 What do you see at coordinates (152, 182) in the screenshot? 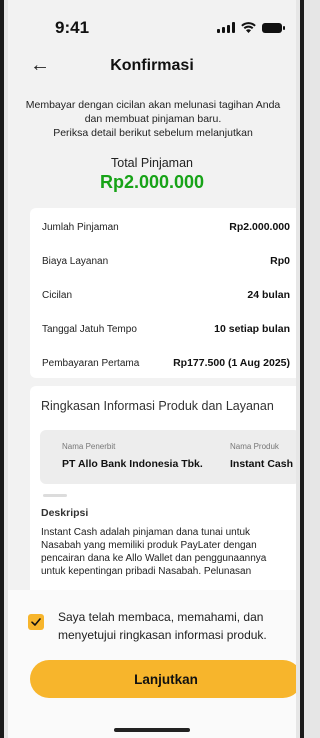
I see `total-loan-value: Rp2.000.000` at bounding box center [152, 182].